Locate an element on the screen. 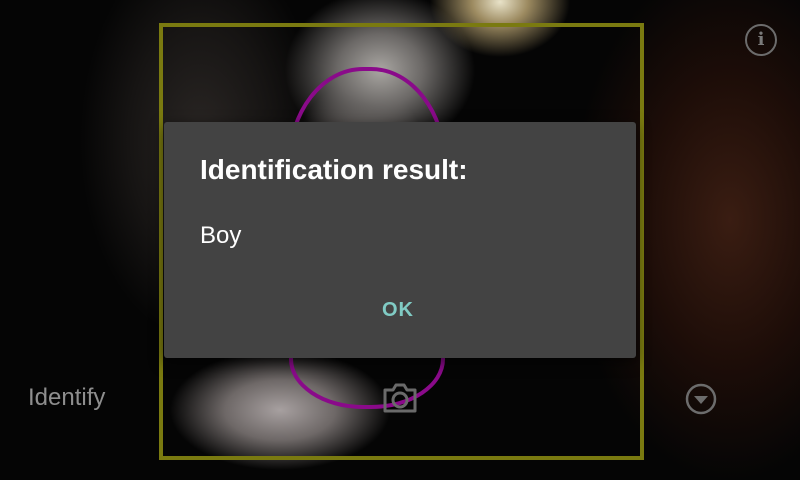 The image size is (800, 480). ok-button: OK is located at coordinates (398, 310).